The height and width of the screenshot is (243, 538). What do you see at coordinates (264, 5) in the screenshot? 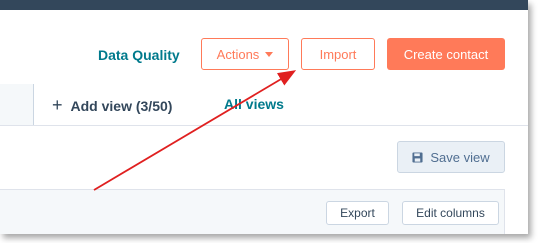
I see `top-bar` at bounding box center [264, 5].